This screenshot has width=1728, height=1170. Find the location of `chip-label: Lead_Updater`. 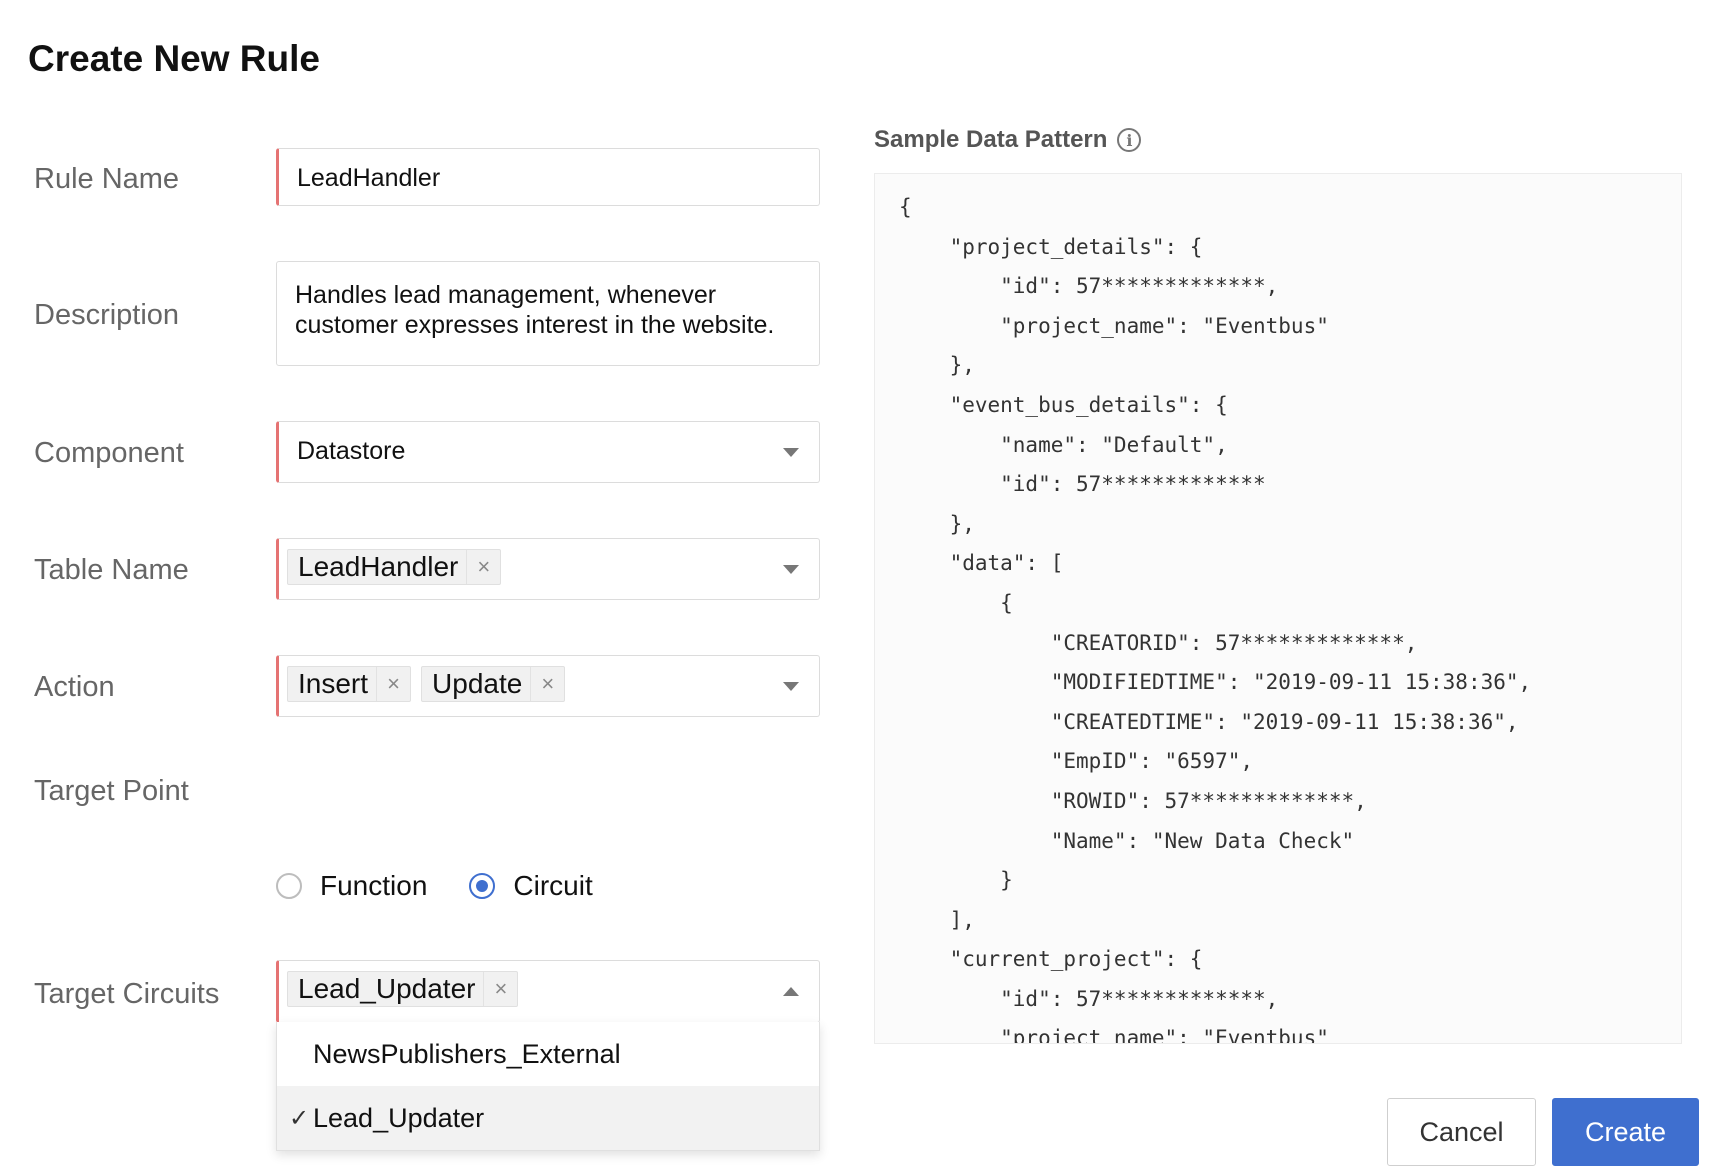

chip-label: Lead_Updater is located at coordinates (387, 988).